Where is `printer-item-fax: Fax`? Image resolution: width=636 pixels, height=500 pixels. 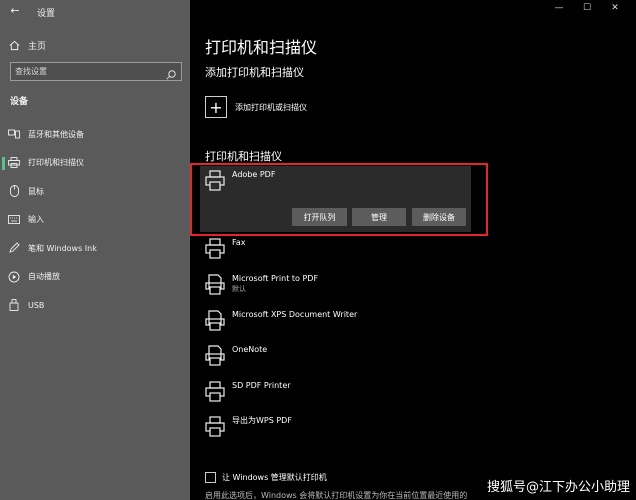
printer-item-fax: Fax is located at coordinates (225, 249).